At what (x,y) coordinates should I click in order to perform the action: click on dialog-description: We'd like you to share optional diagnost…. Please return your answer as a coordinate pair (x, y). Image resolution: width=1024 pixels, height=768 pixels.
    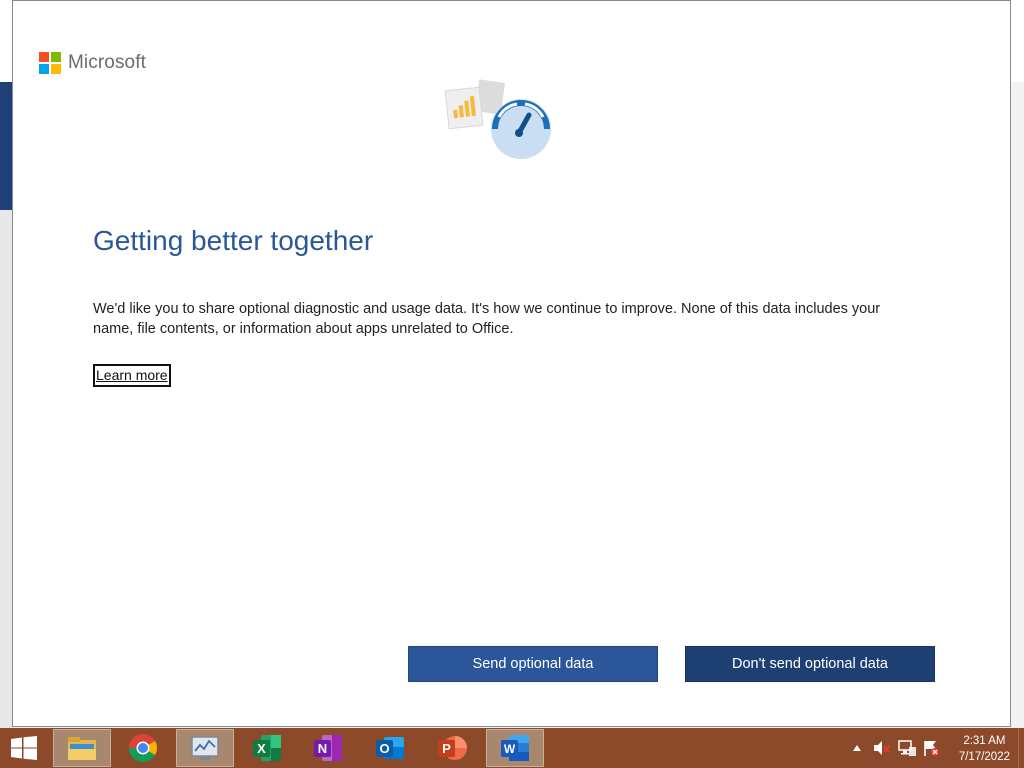
    Looking at the image, I should click on (487, 319).